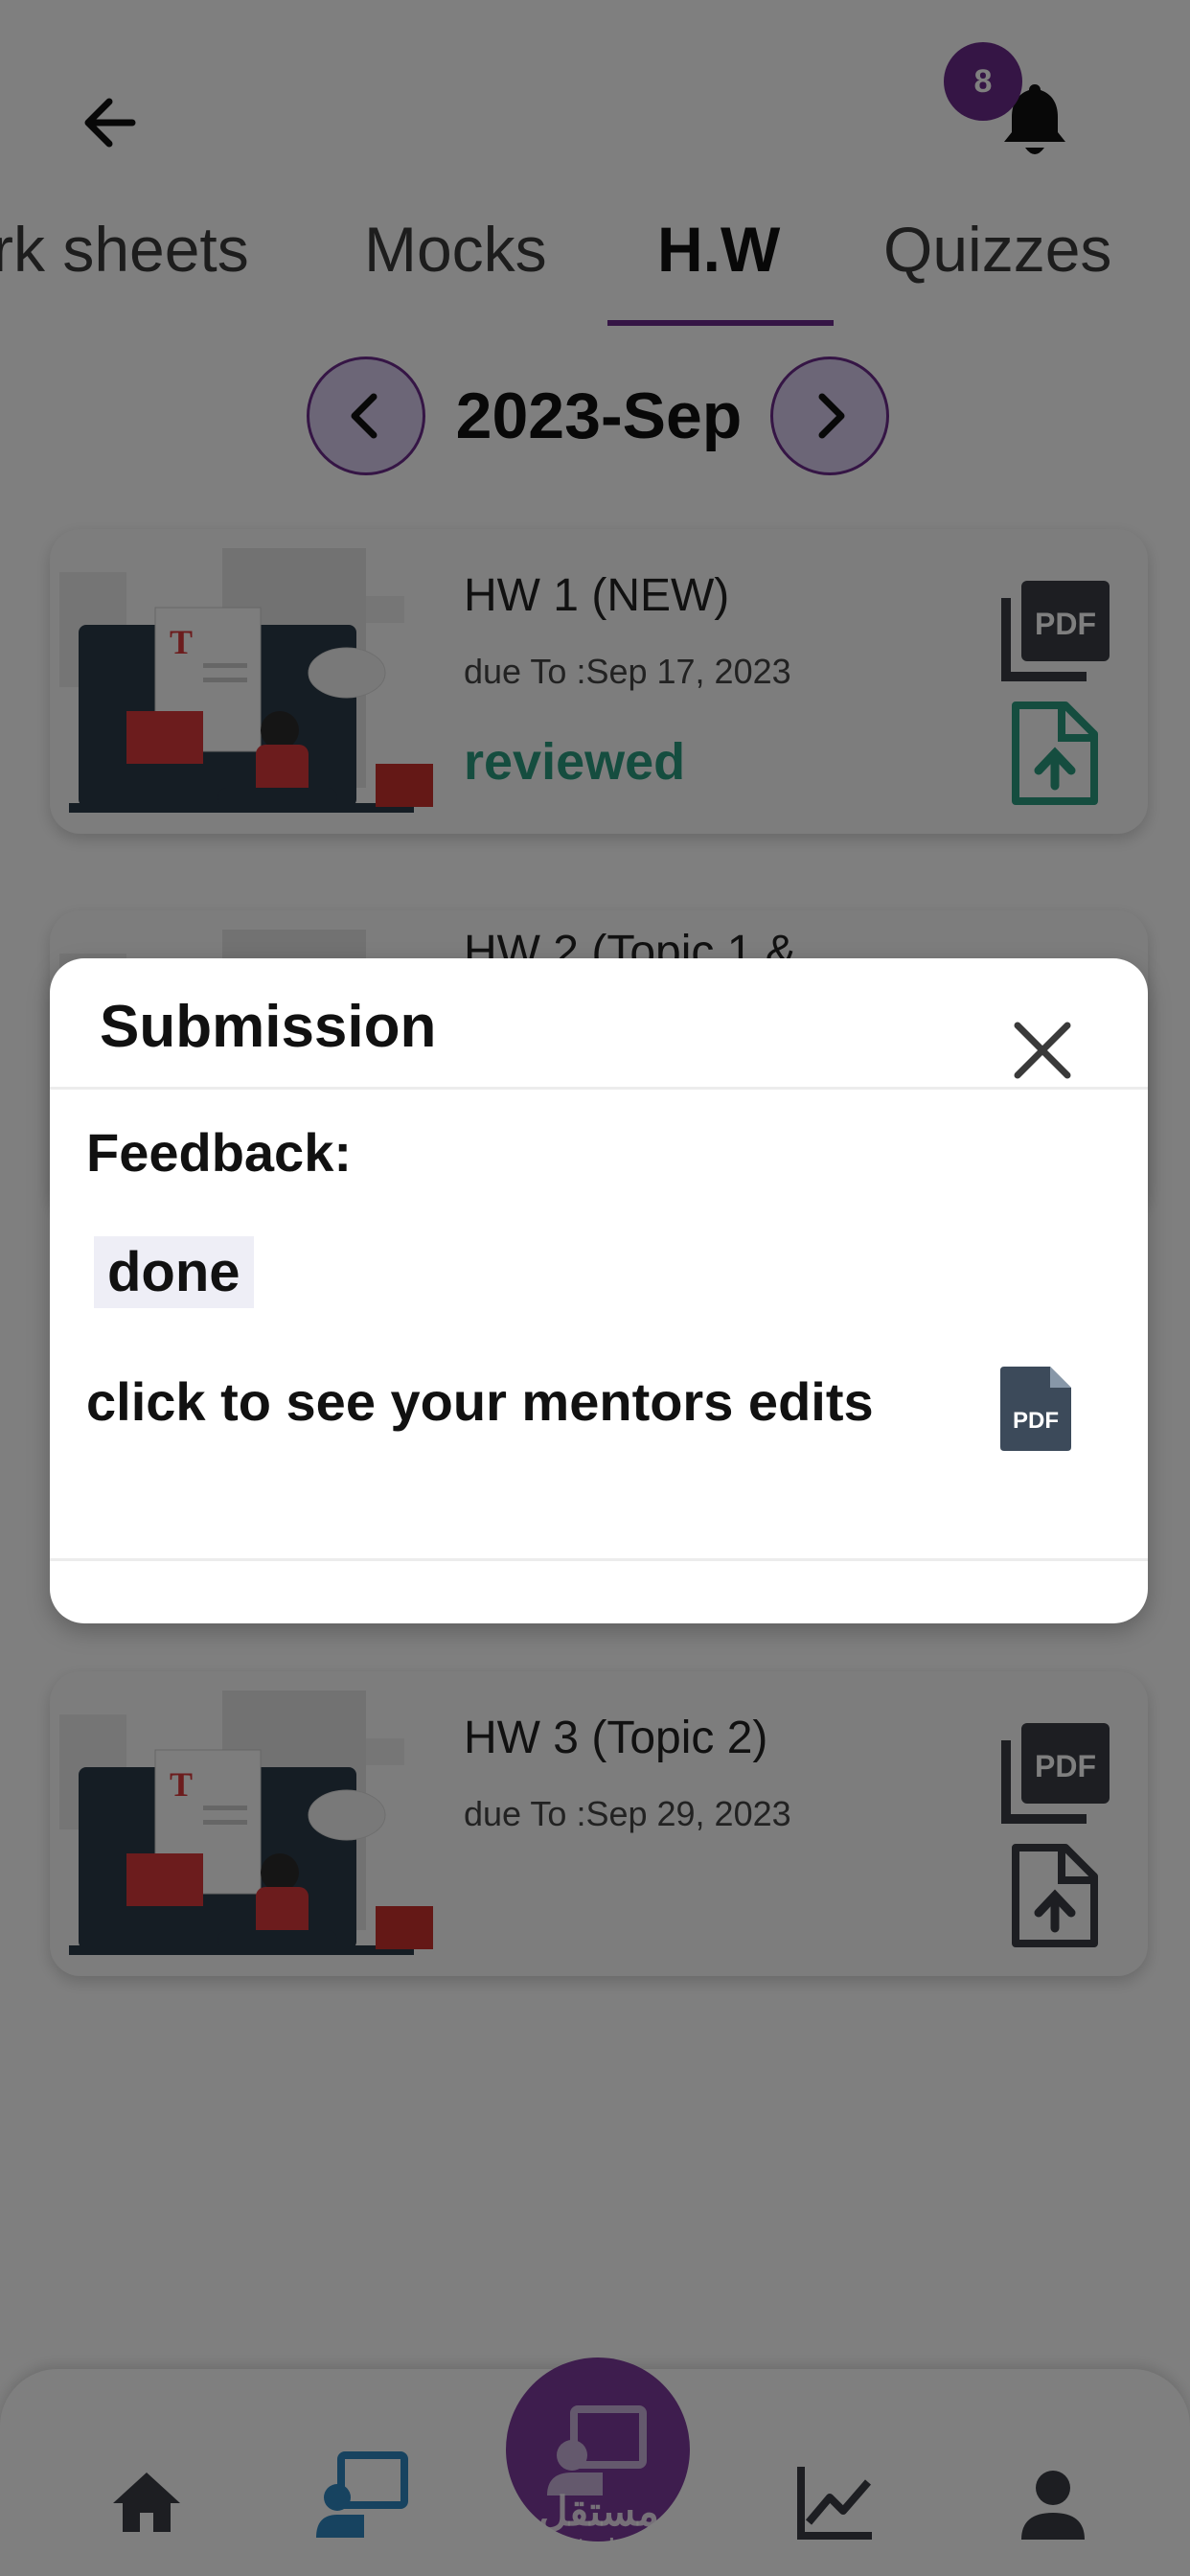 This screenshot has height=2576, width=1190. What do you see at coordinates (1036, 1421) in the screenshot?
I see `svg-text: PDF` at bounding box center [1036, 1421].